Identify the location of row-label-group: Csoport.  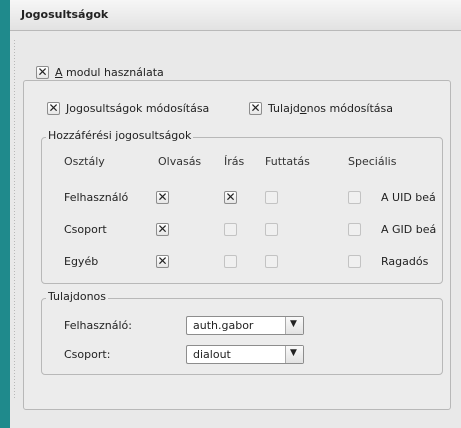
(85, 229).